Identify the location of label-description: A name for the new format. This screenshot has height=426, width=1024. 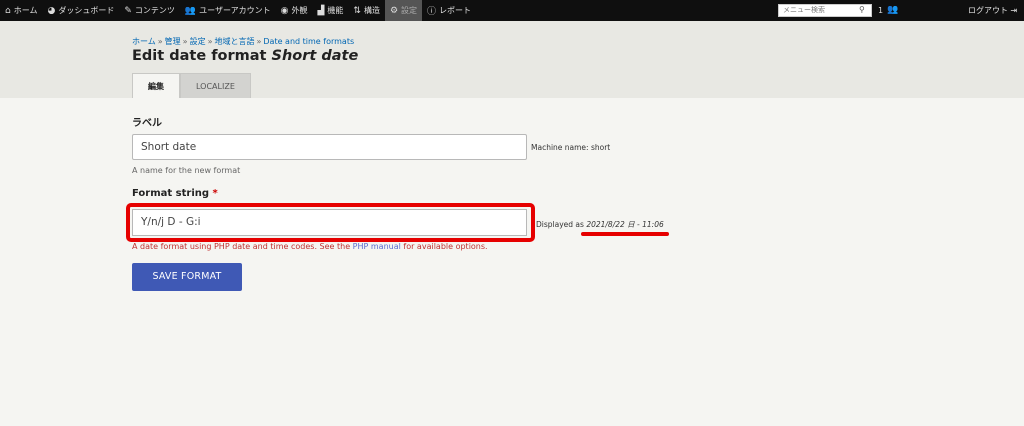
(186, 170).